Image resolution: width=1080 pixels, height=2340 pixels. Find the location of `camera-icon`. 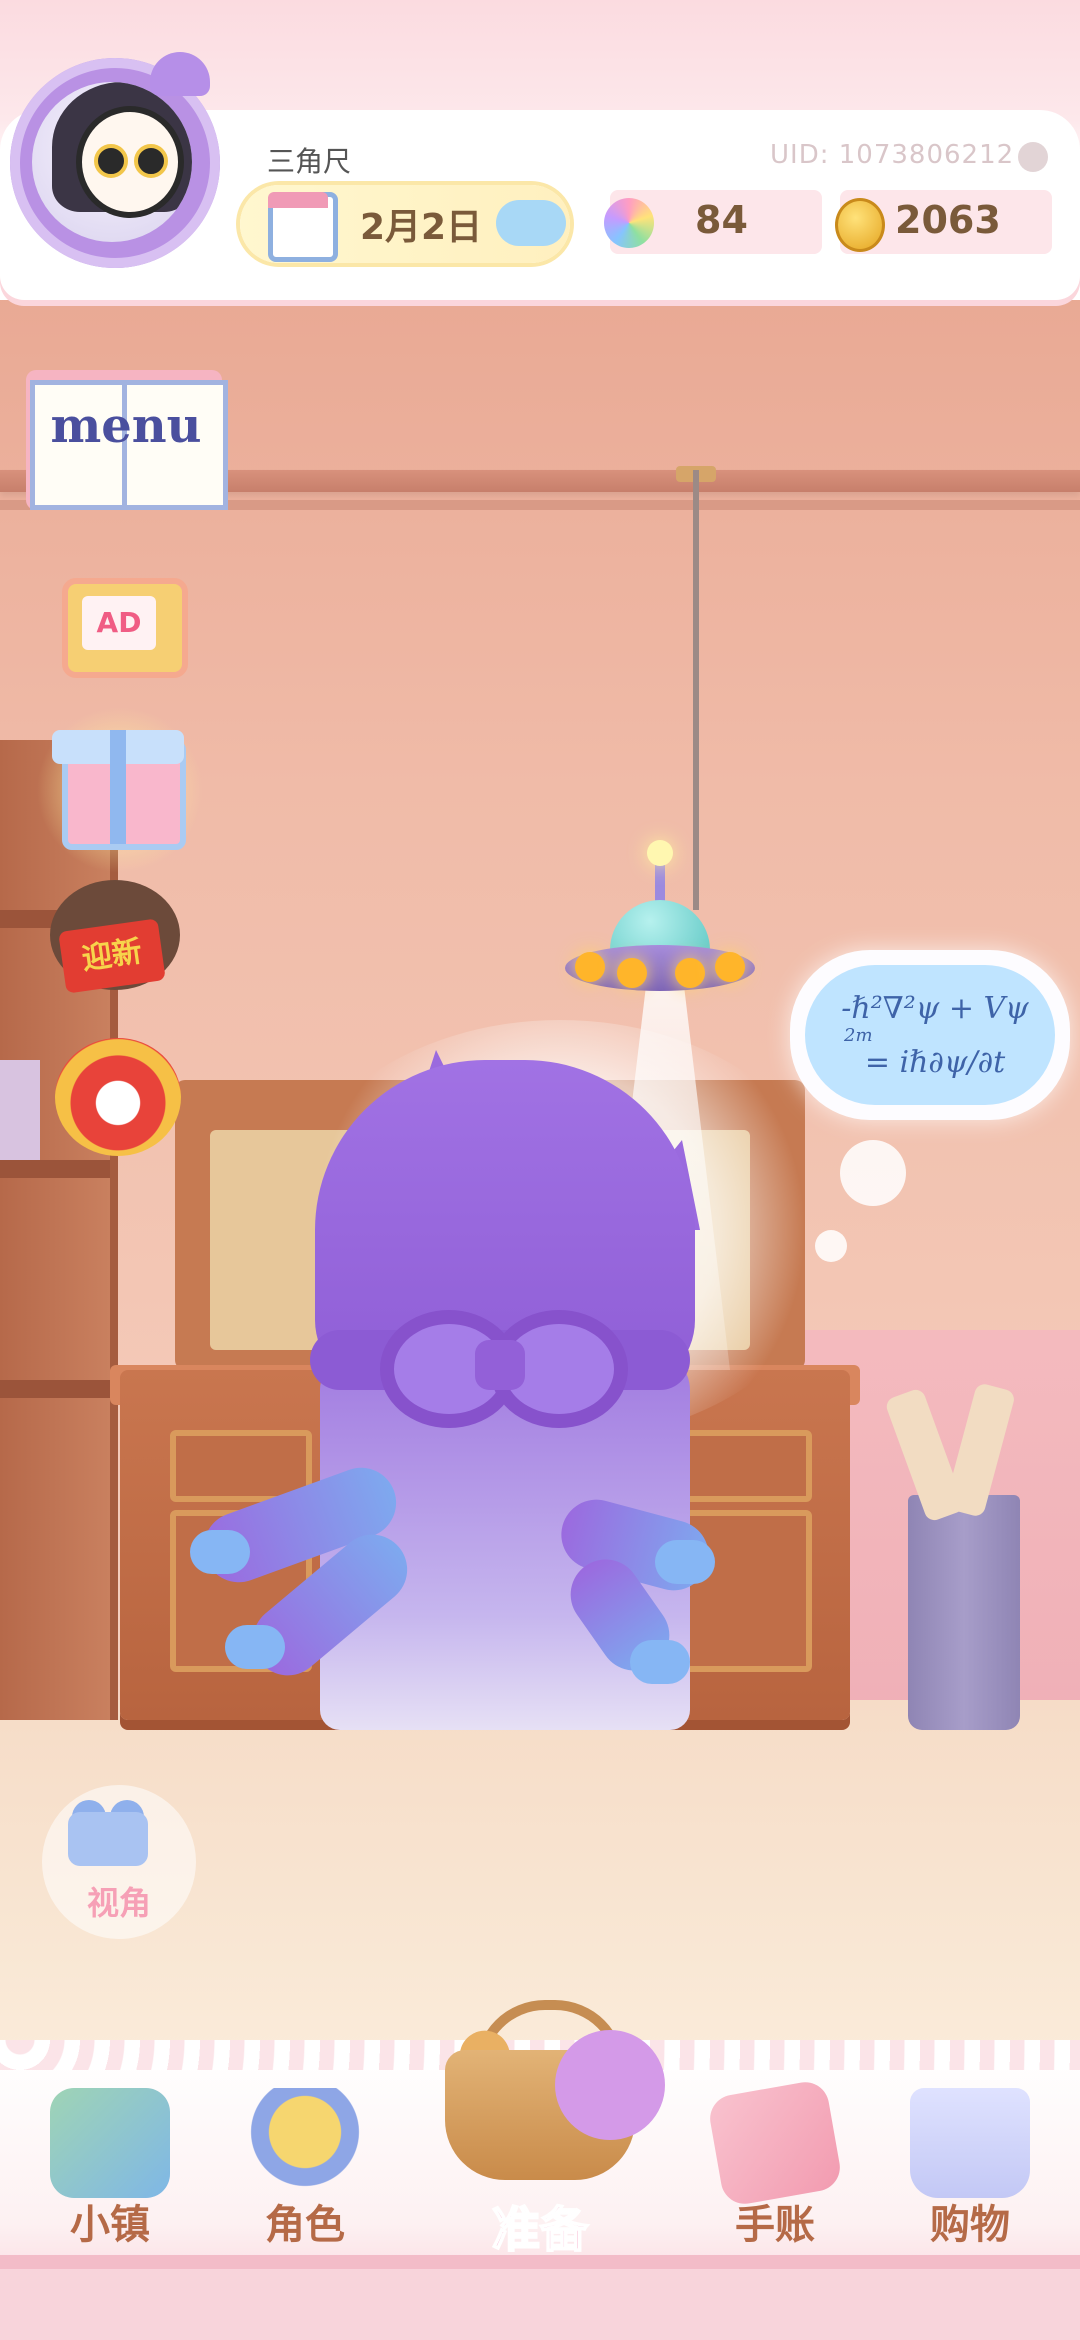

camera-icon is located at coordinates (108, 1839).